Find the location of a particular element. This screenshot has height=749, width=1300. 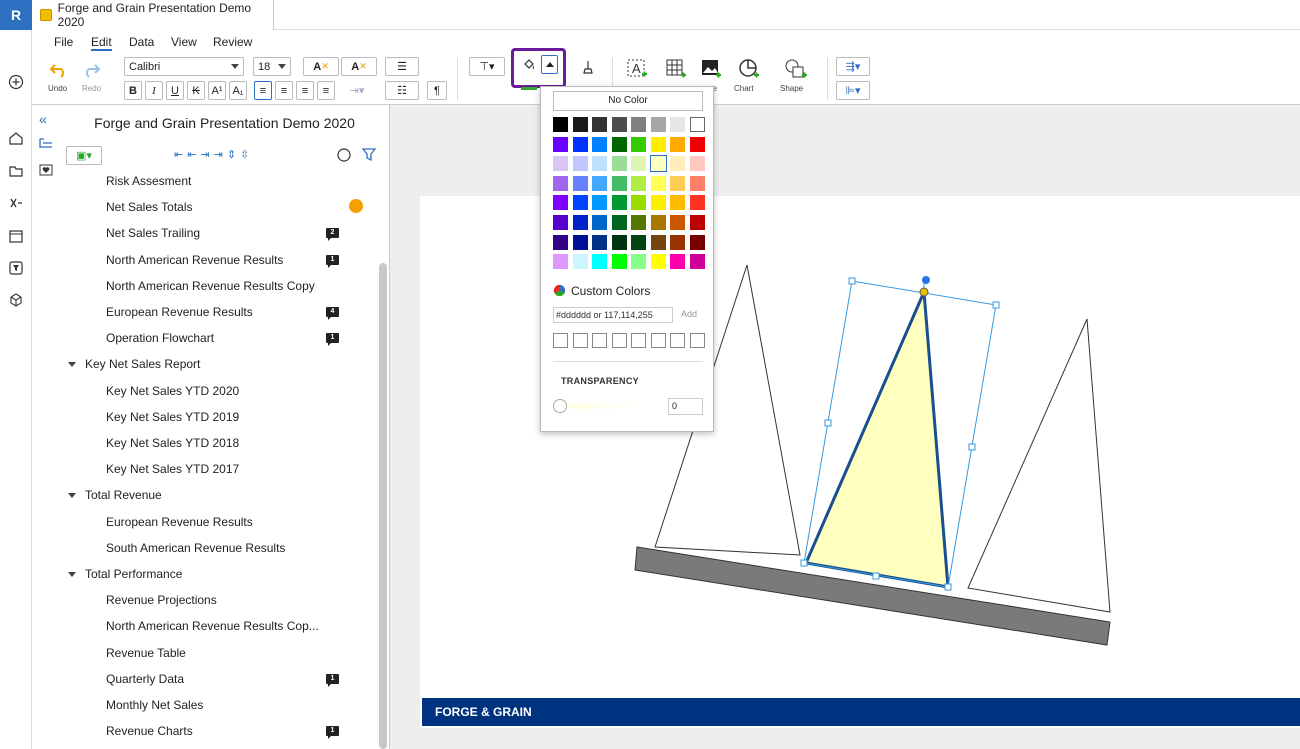

panel-scrollbar is located at coordinates (383, 506).